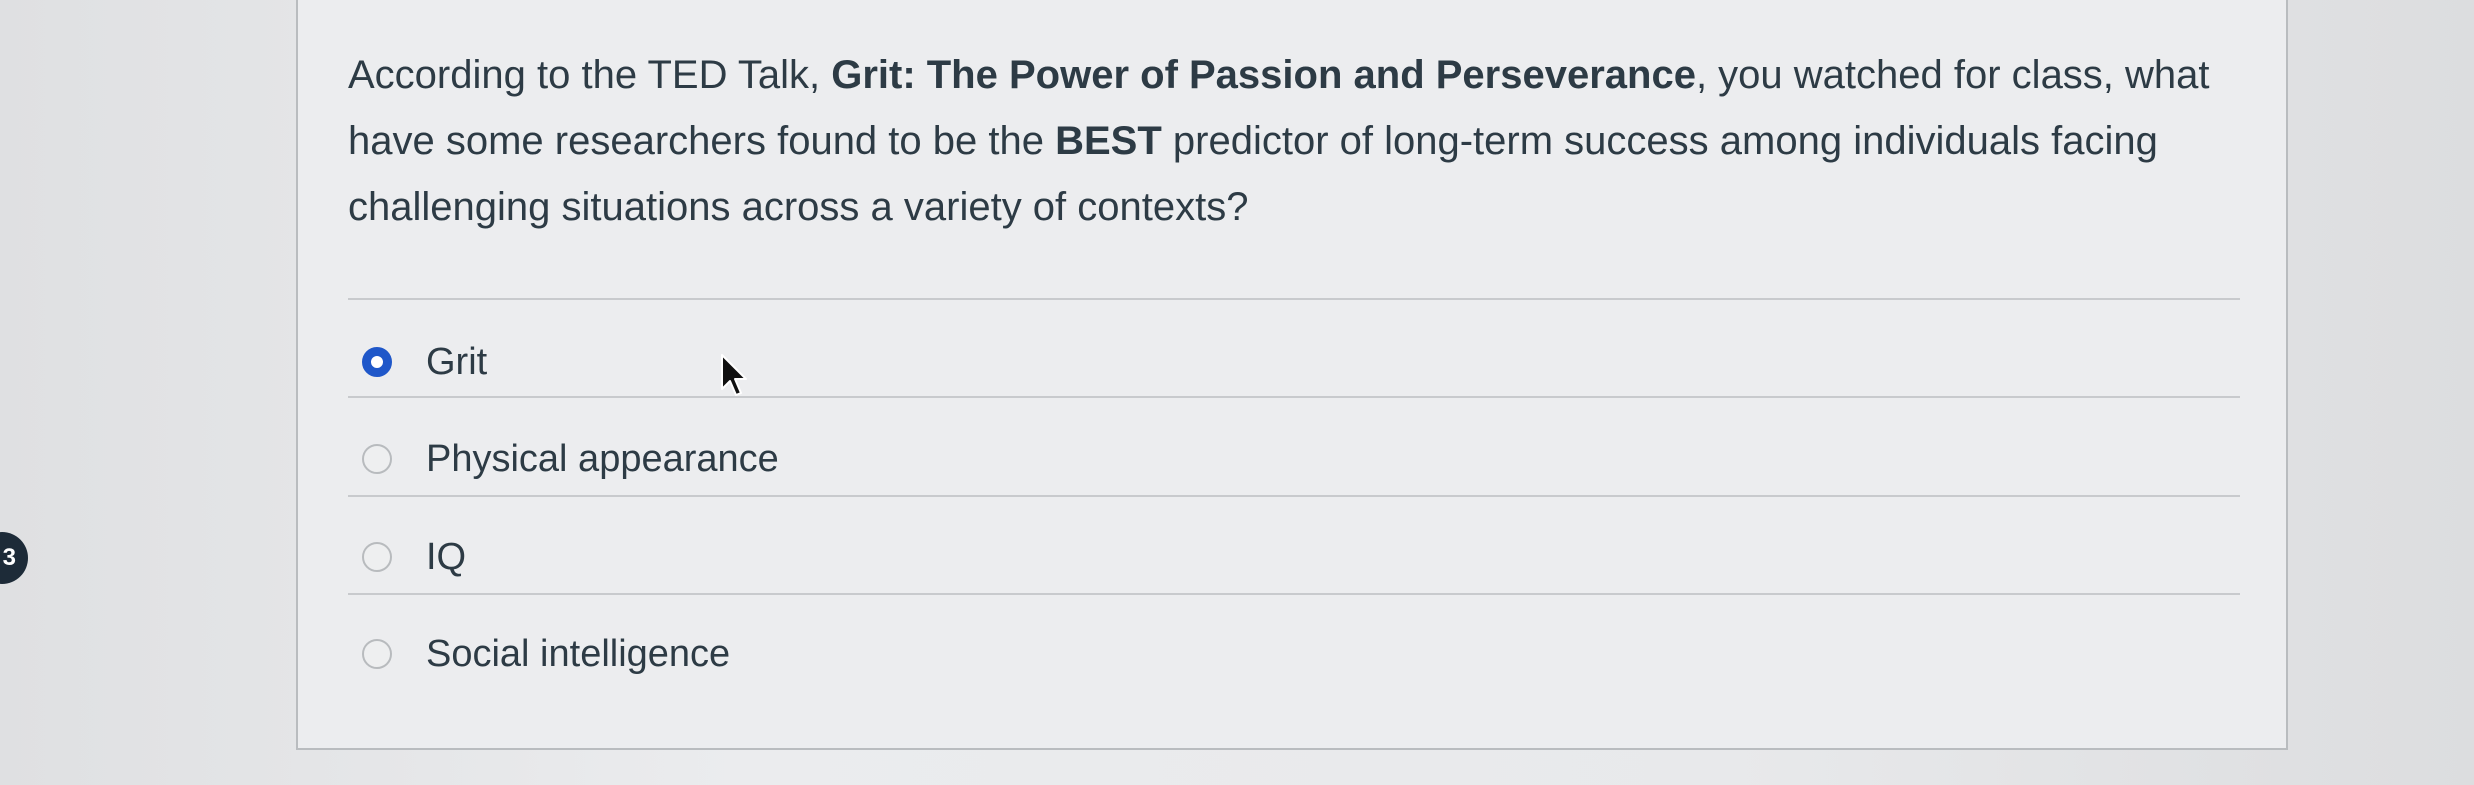 The image size is (2474, 785). I want to click on emphasis-best: BEST, so click(1108, 141).